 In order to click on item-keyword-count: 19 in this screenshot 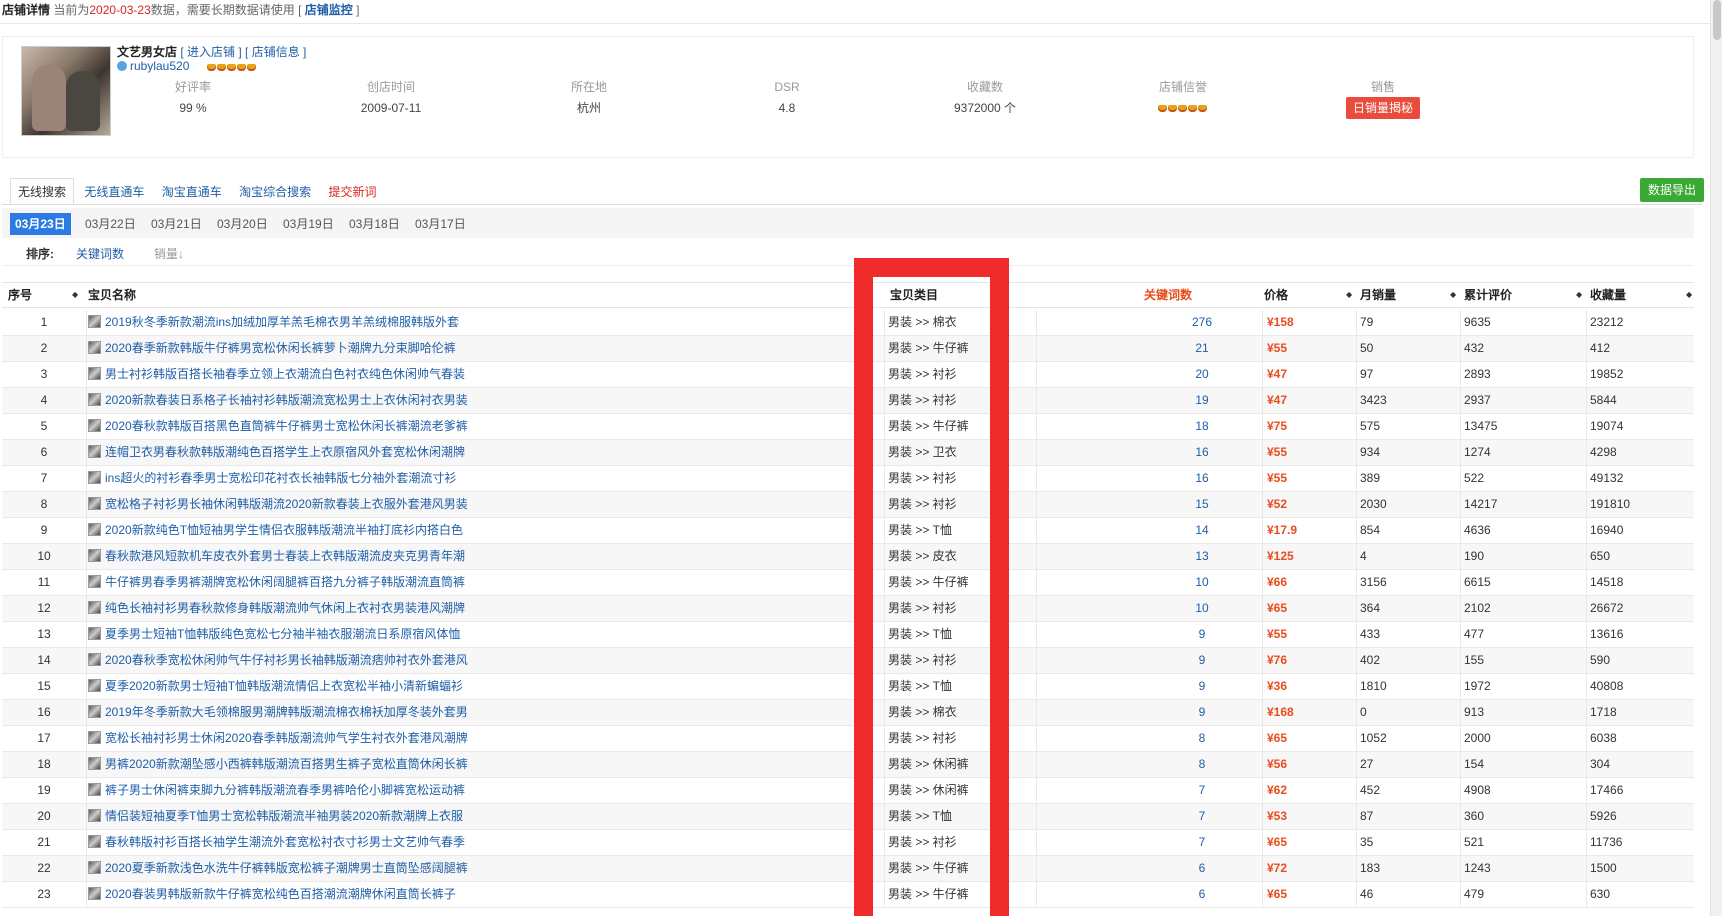, I will do `click(1202, 400)`.